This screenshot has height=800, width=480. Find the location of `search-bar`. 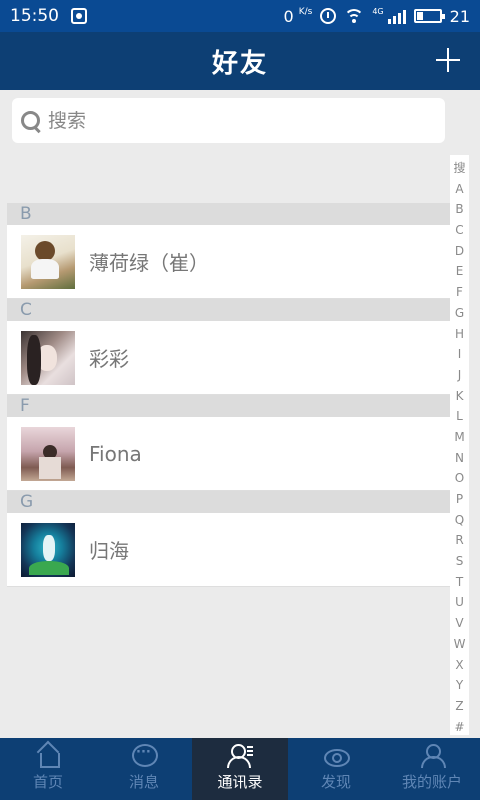

search-bar is located at coordinates (228, 120).